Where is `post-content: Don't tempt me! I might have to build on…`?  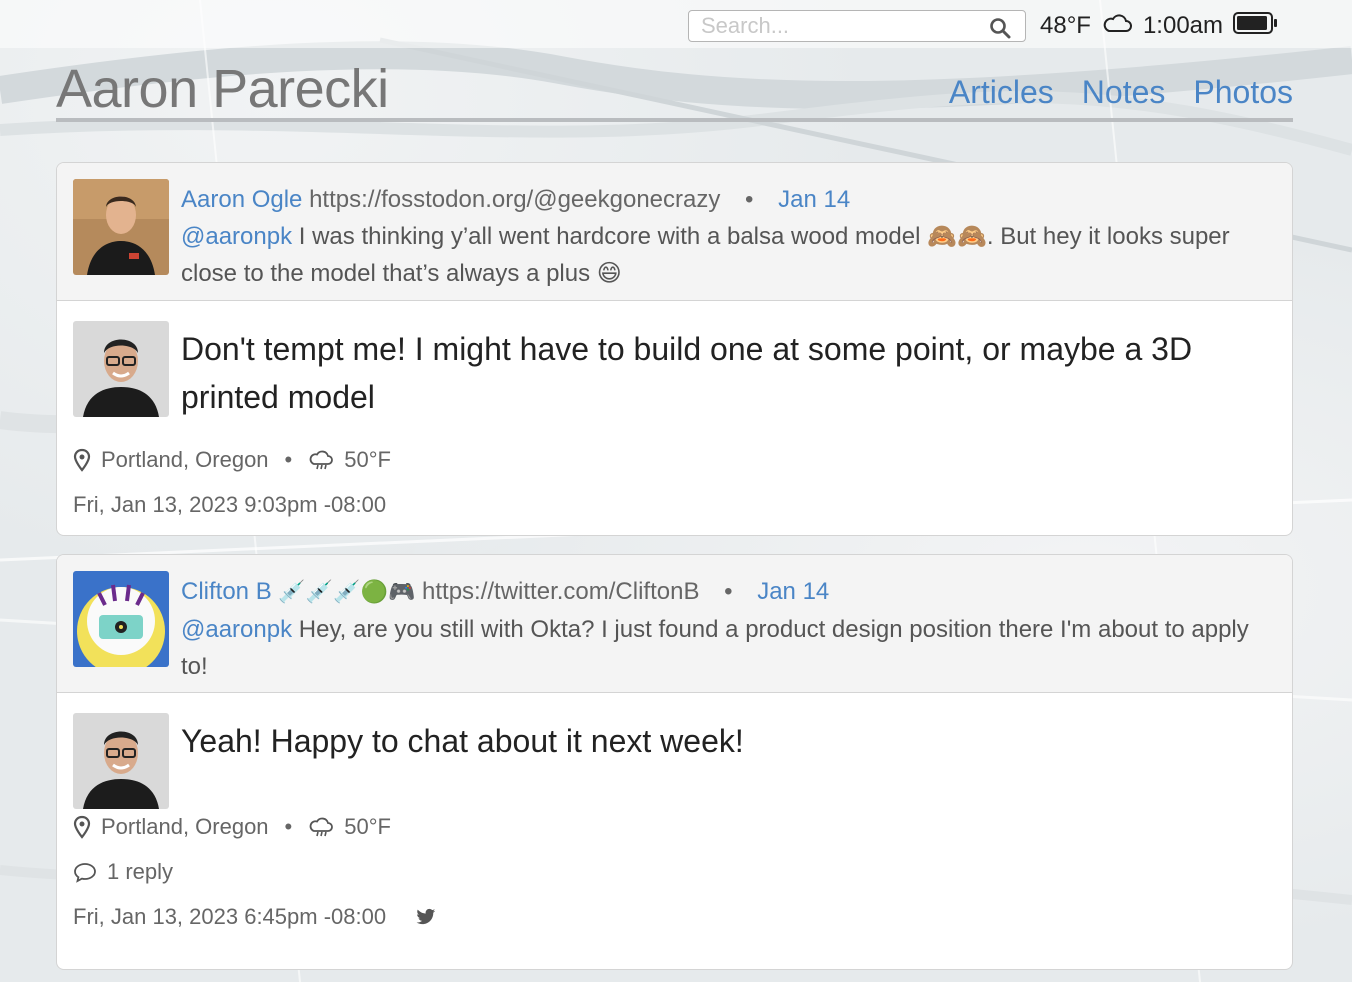
post-content: Don't tempt me! I might have to build on… is located at coordinates (687, 373).